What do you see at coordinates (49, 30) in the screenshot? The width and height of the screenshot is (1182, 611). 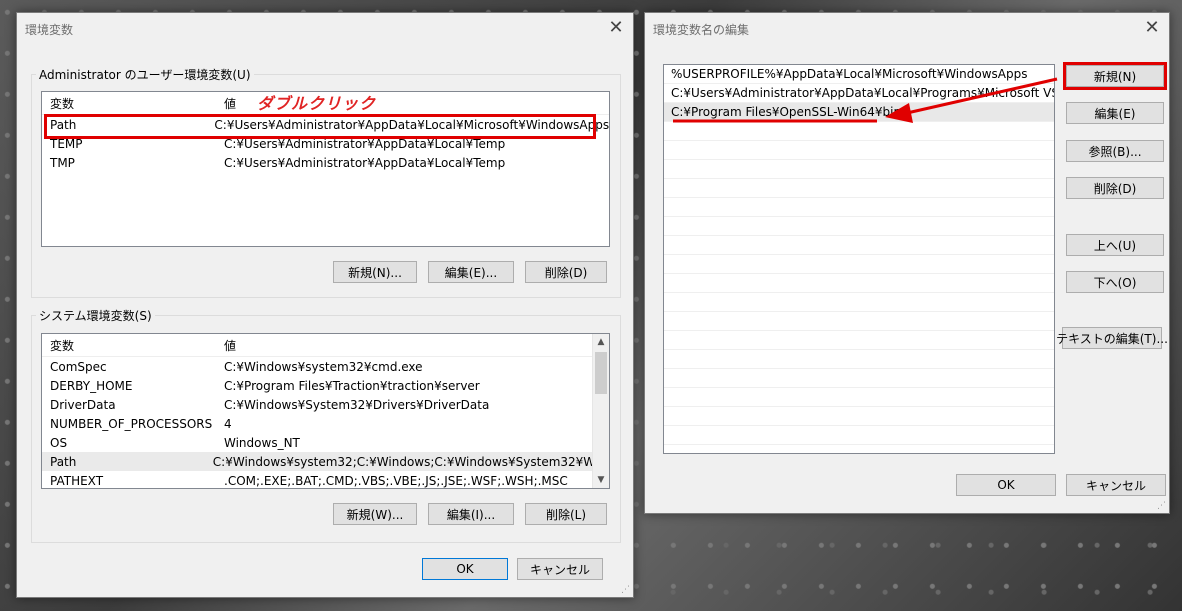 I see `dialog-title: 環境変数` at bounding box center [49, 30].